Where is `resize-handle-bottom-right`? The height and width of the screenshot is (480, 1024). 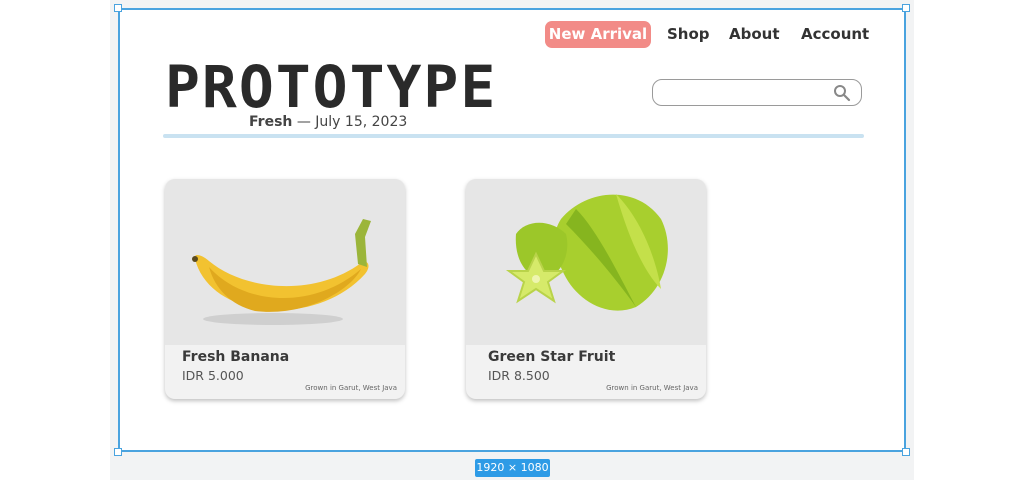 resize-handle-bottom-right is located at coordinates (906, 452).